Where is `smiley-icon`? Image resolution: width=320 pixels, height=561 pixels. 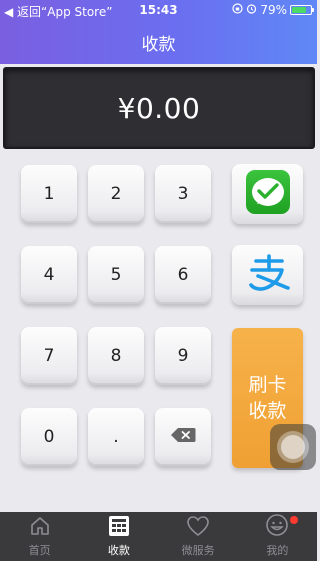
smiley-icon is located at coordinates (277, 527).